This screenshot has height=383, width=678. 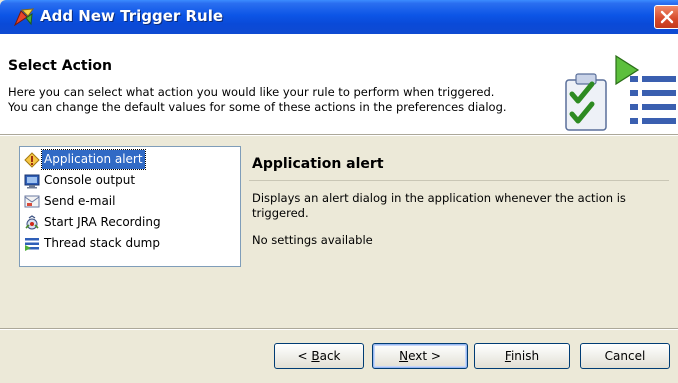 What do you see at coordinates (525, 356) in the screenshot?
I see `finish-label-rest: inish` at bounding box center [525, 356].